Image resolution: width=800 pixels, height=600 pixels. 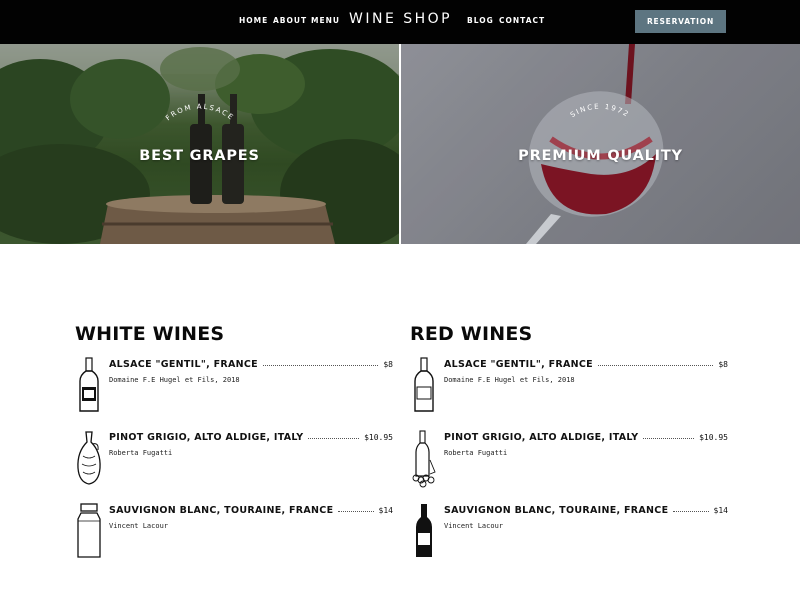 What do you see at coordinates (89, 530) in the screenshot?
I see `jar-icon` at bounding box center [89, 530].